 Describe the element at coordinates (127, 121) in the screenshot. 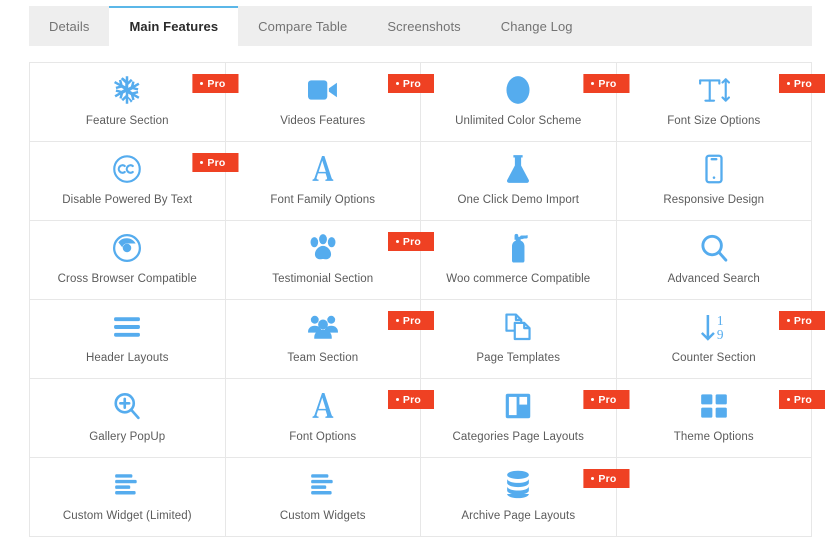

I see `feature-label: Feature Section` at that location.